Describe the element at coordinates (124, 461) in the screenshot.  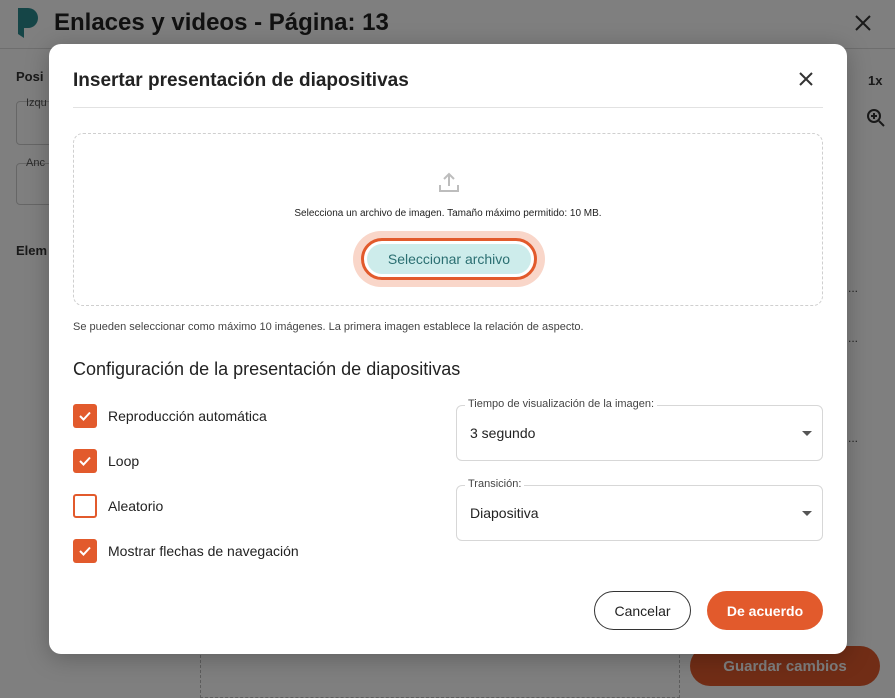
I see `checkbox-label: Loop` at that location.